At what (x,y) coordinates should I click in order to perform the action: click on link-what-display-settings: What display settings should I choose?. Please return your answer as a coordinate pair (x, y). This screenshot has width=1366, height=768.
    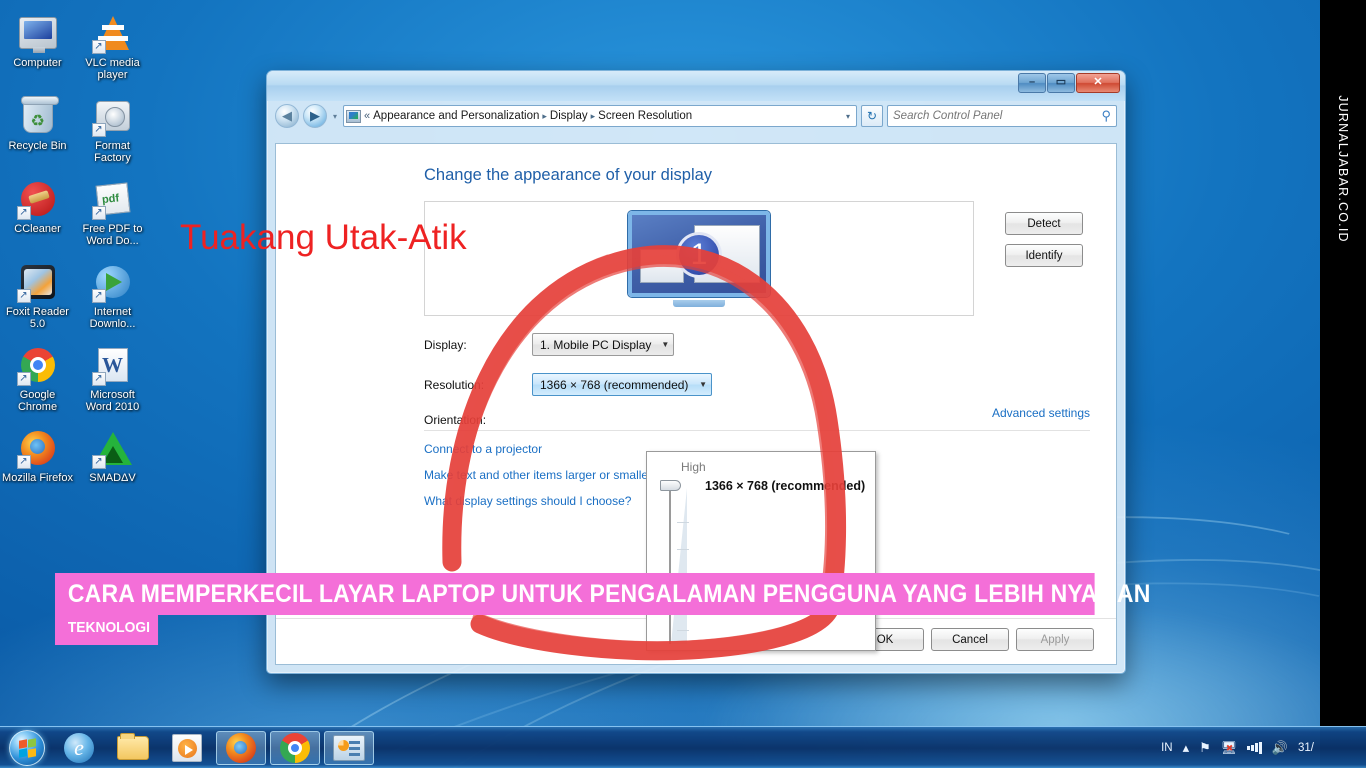
    Looking at the image, I should click on (538, 501).